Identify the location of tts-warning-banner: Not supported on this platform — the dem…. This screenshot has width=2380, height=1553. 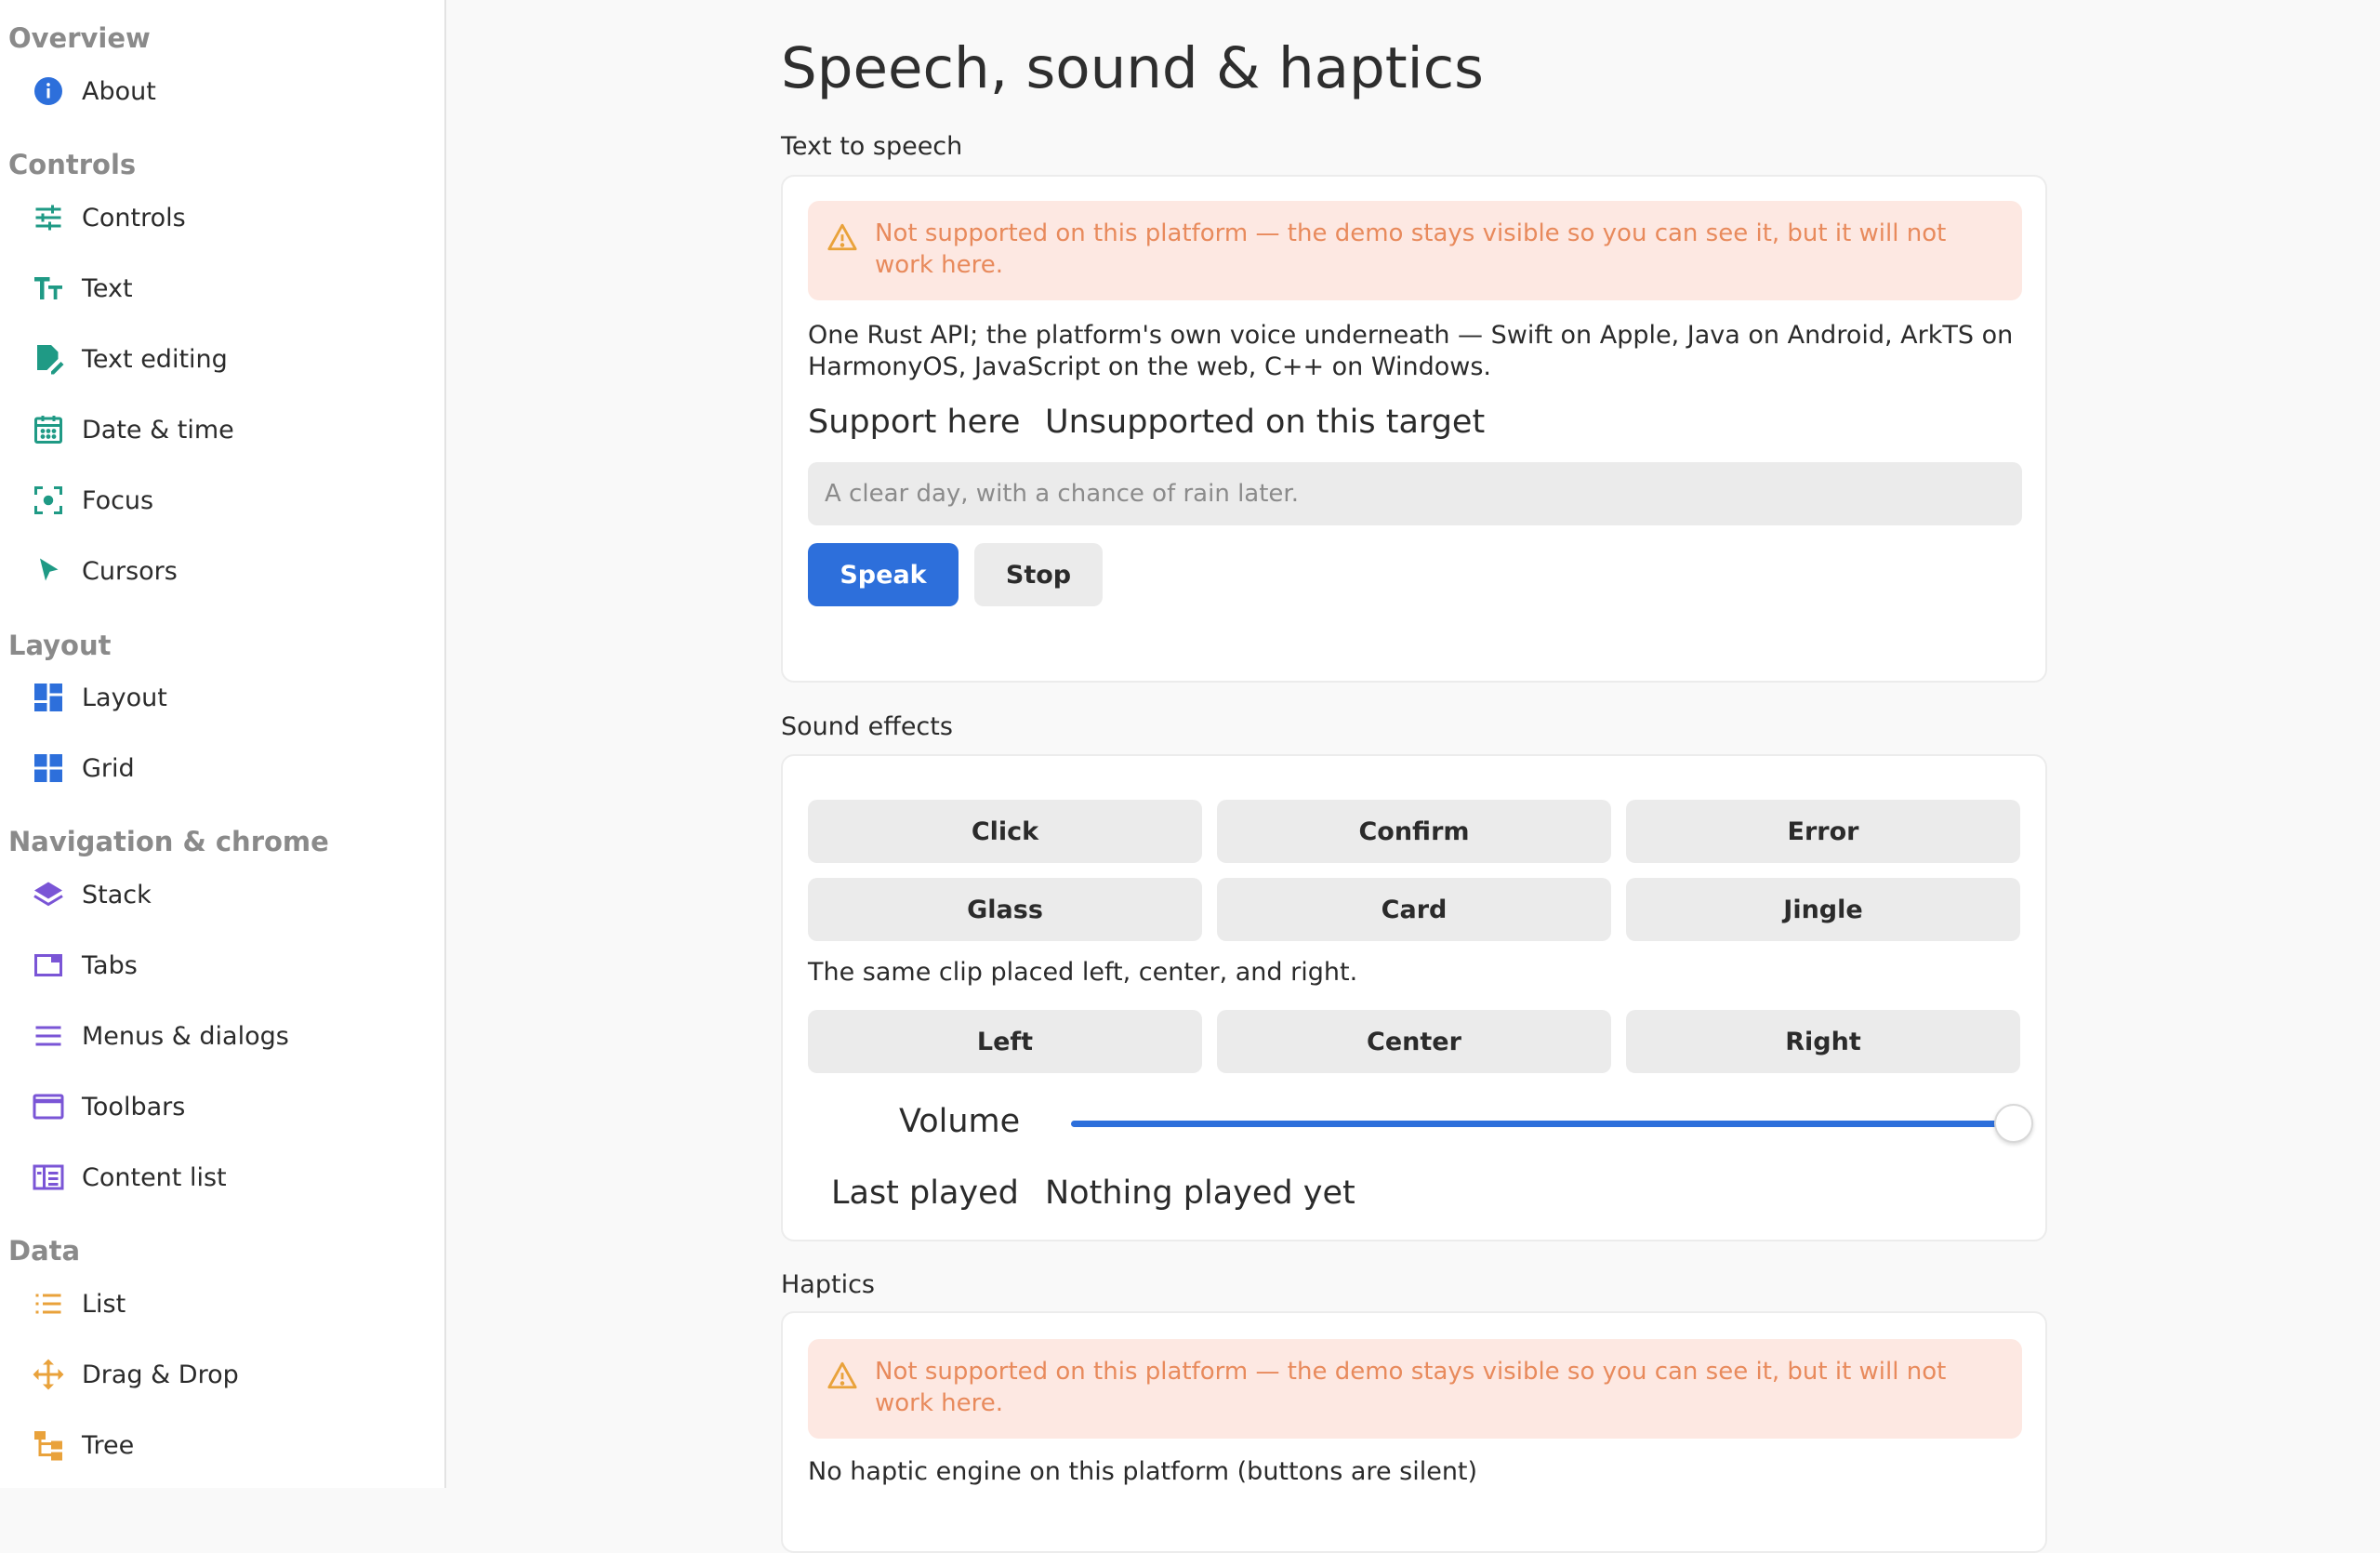
(1415, 250).